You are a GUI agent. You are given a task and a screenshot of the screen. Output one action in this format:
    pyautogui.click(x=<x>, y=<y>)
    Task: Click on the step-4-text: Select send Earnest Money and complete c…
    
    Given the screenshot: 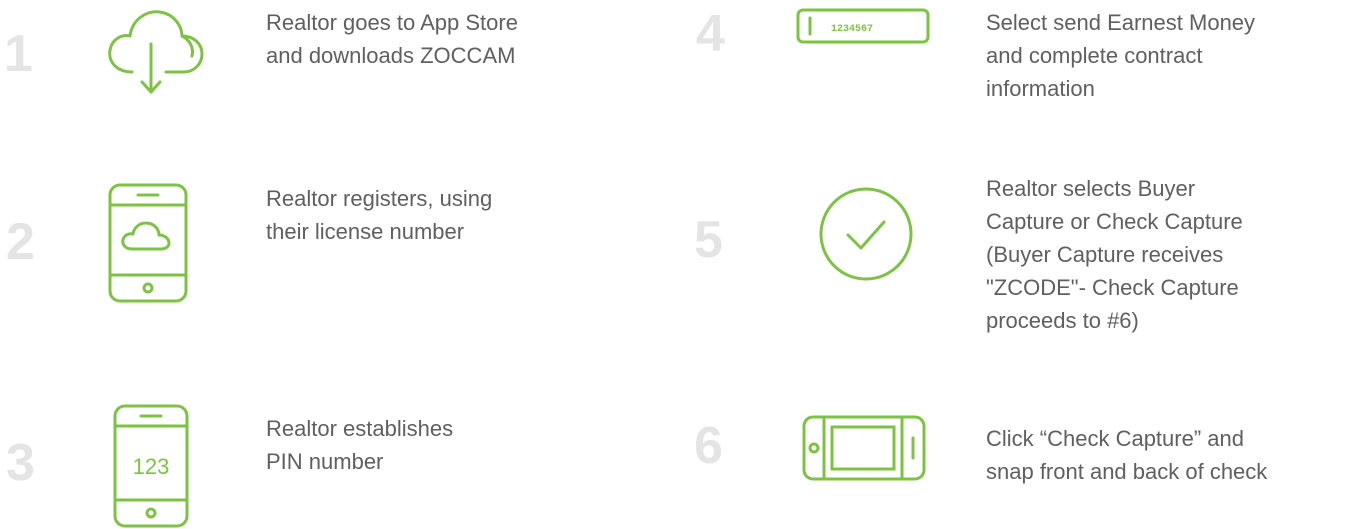 What is the action you would take?
    pyautogui.click(x=1121, y=55)
    